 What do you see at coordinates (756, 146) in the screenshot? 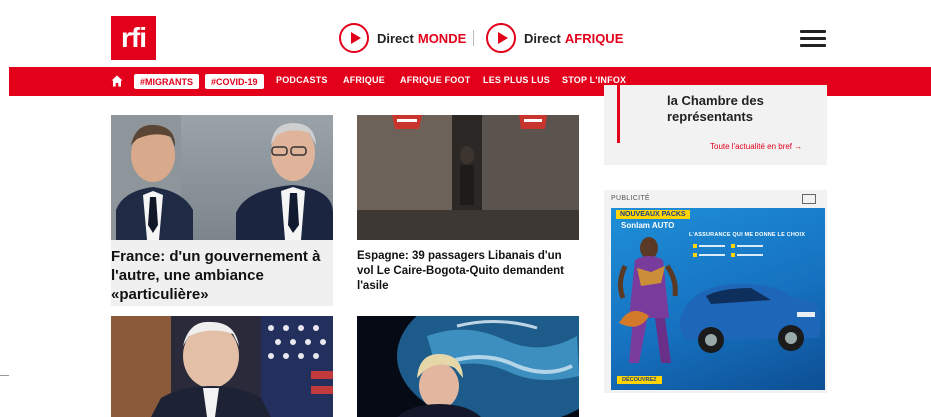
I see `brief-more-link: Toute l'actualité en bref →` at bounding box center [756, 146].